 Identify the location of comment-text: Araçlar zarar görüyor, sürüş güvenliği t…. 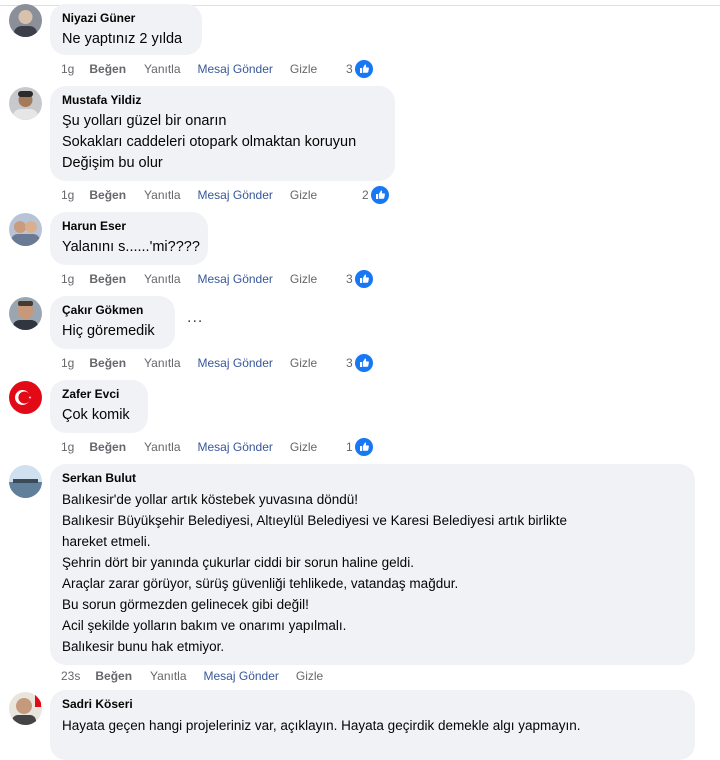
(260, 583).